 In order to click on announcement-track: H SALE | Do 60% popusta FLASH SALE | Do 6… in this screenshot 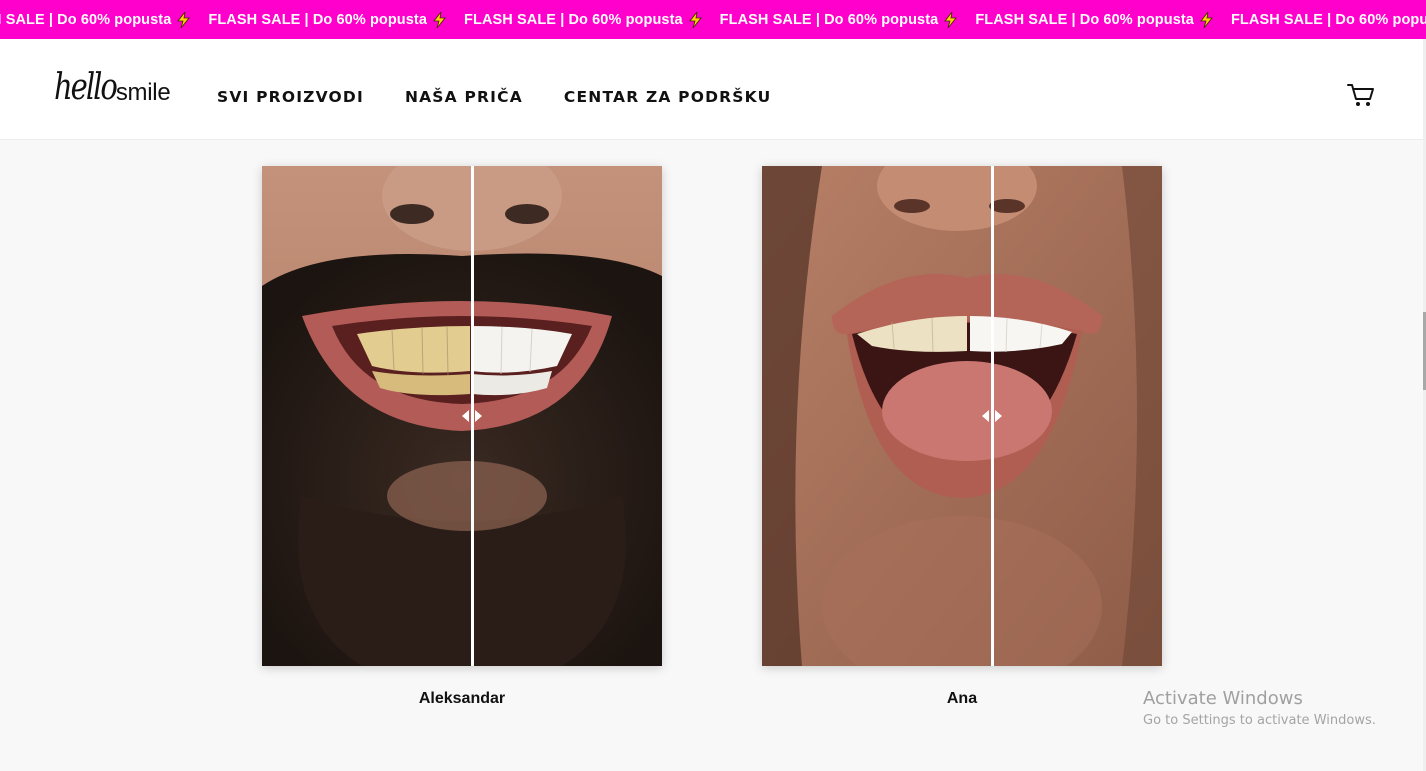, I will do `click(713, 19)`.